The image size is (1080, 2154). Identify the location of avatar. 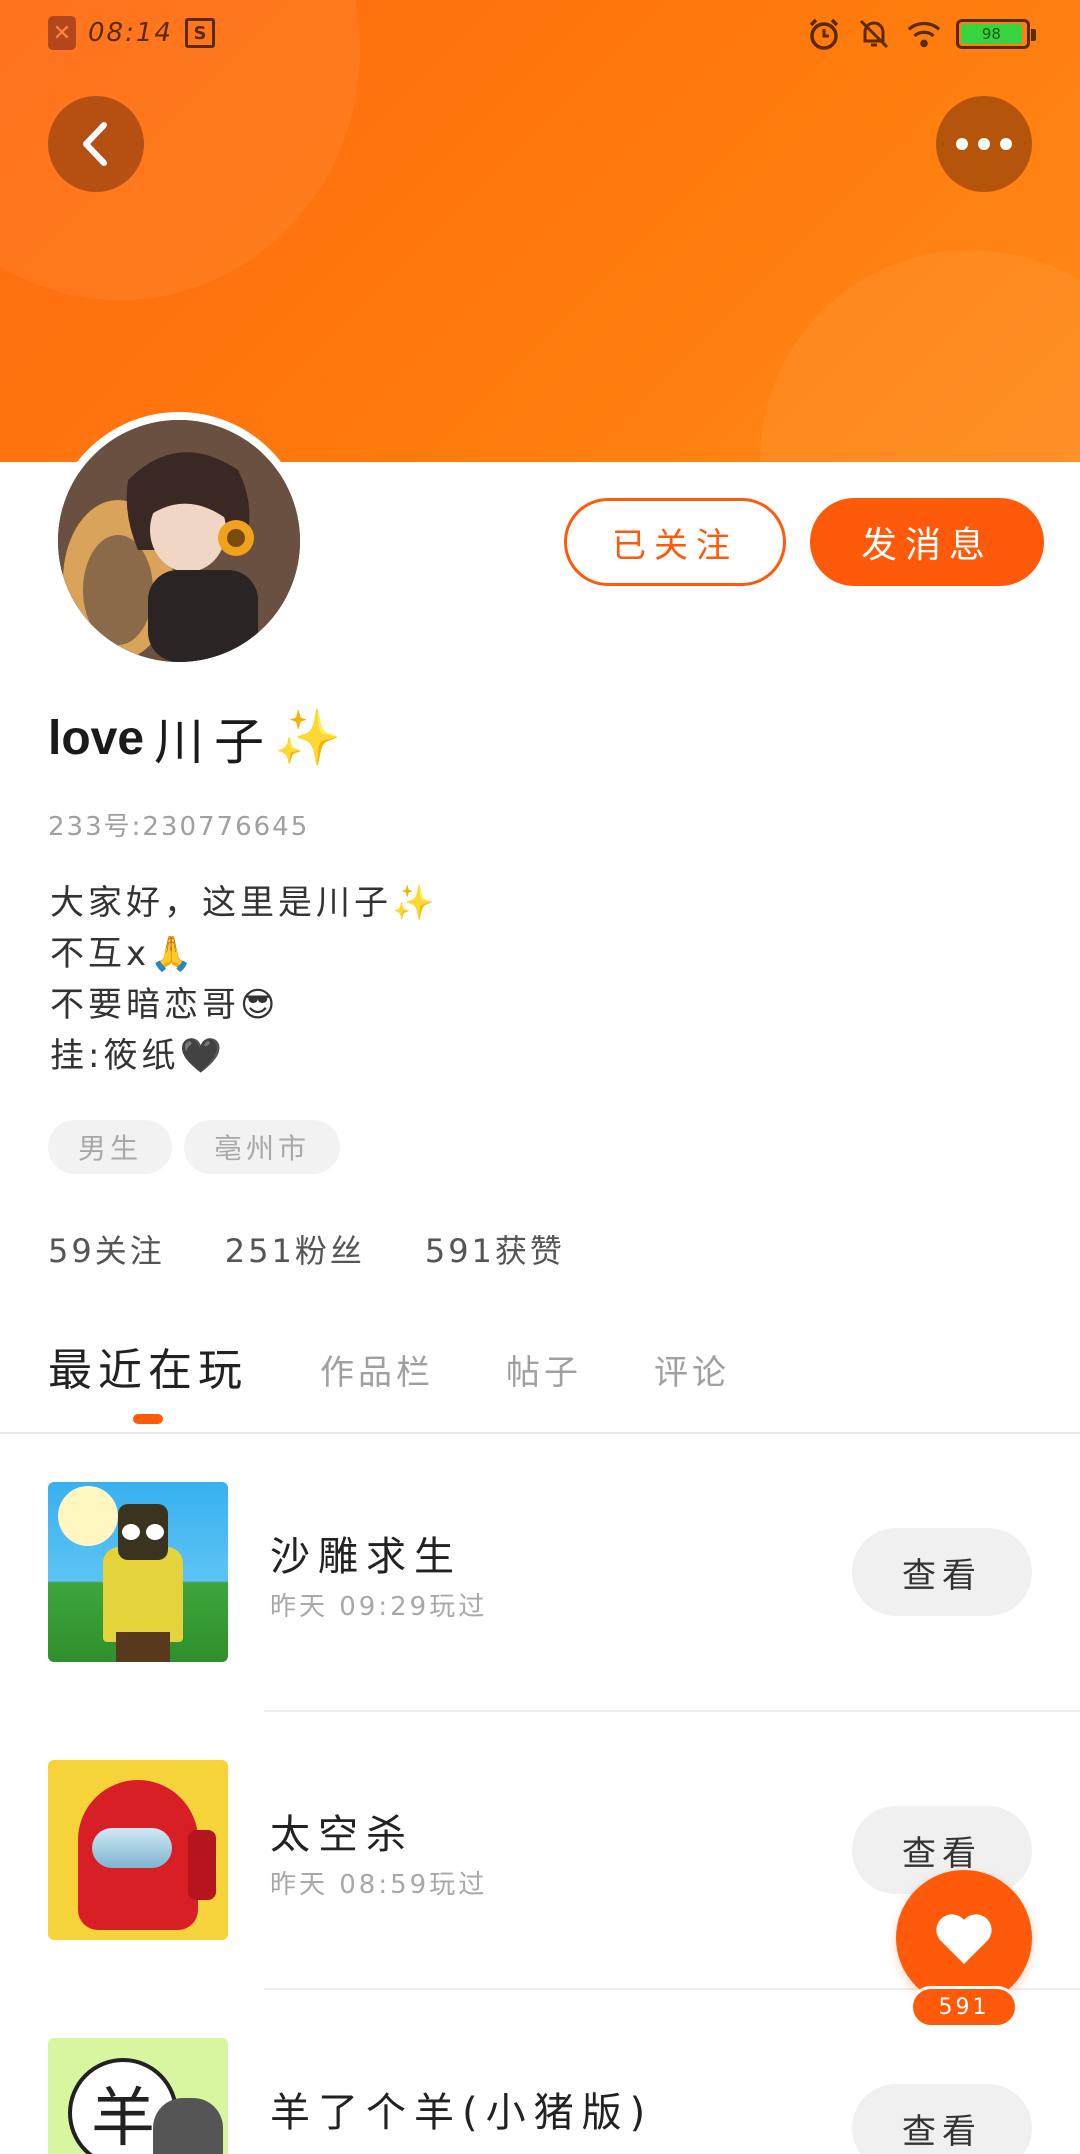
(179, 541).